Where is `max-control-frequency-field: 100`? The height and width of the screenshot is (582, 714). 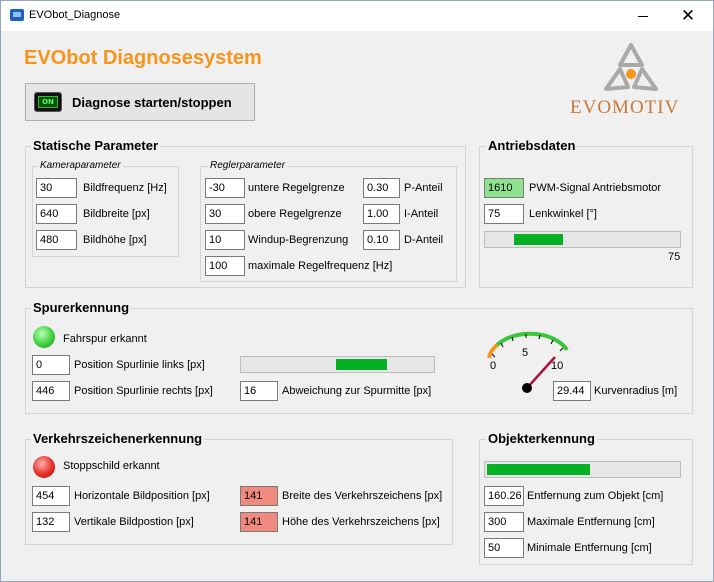 max-control-frequency-field: 100 is located at coordinates (225, 266).